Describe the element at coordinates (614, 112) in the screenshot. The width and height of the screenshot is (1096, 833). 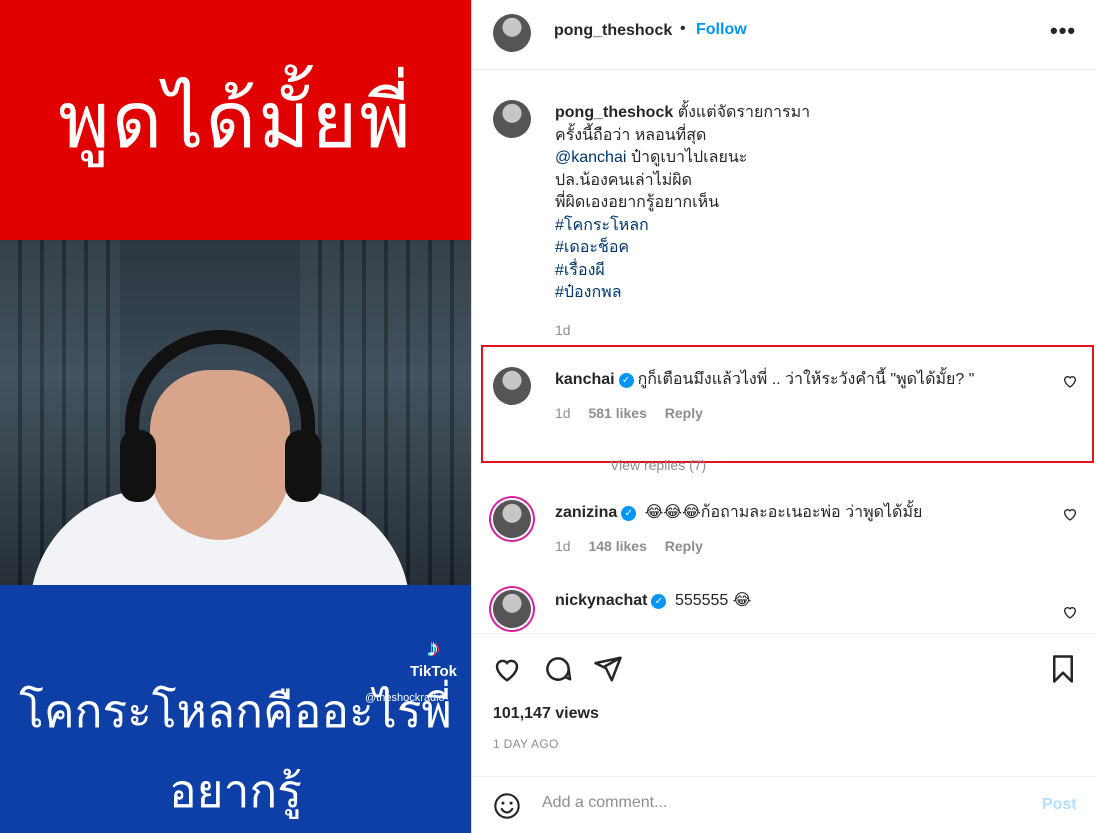
I see `caption-username: pong_theshock` at that location.